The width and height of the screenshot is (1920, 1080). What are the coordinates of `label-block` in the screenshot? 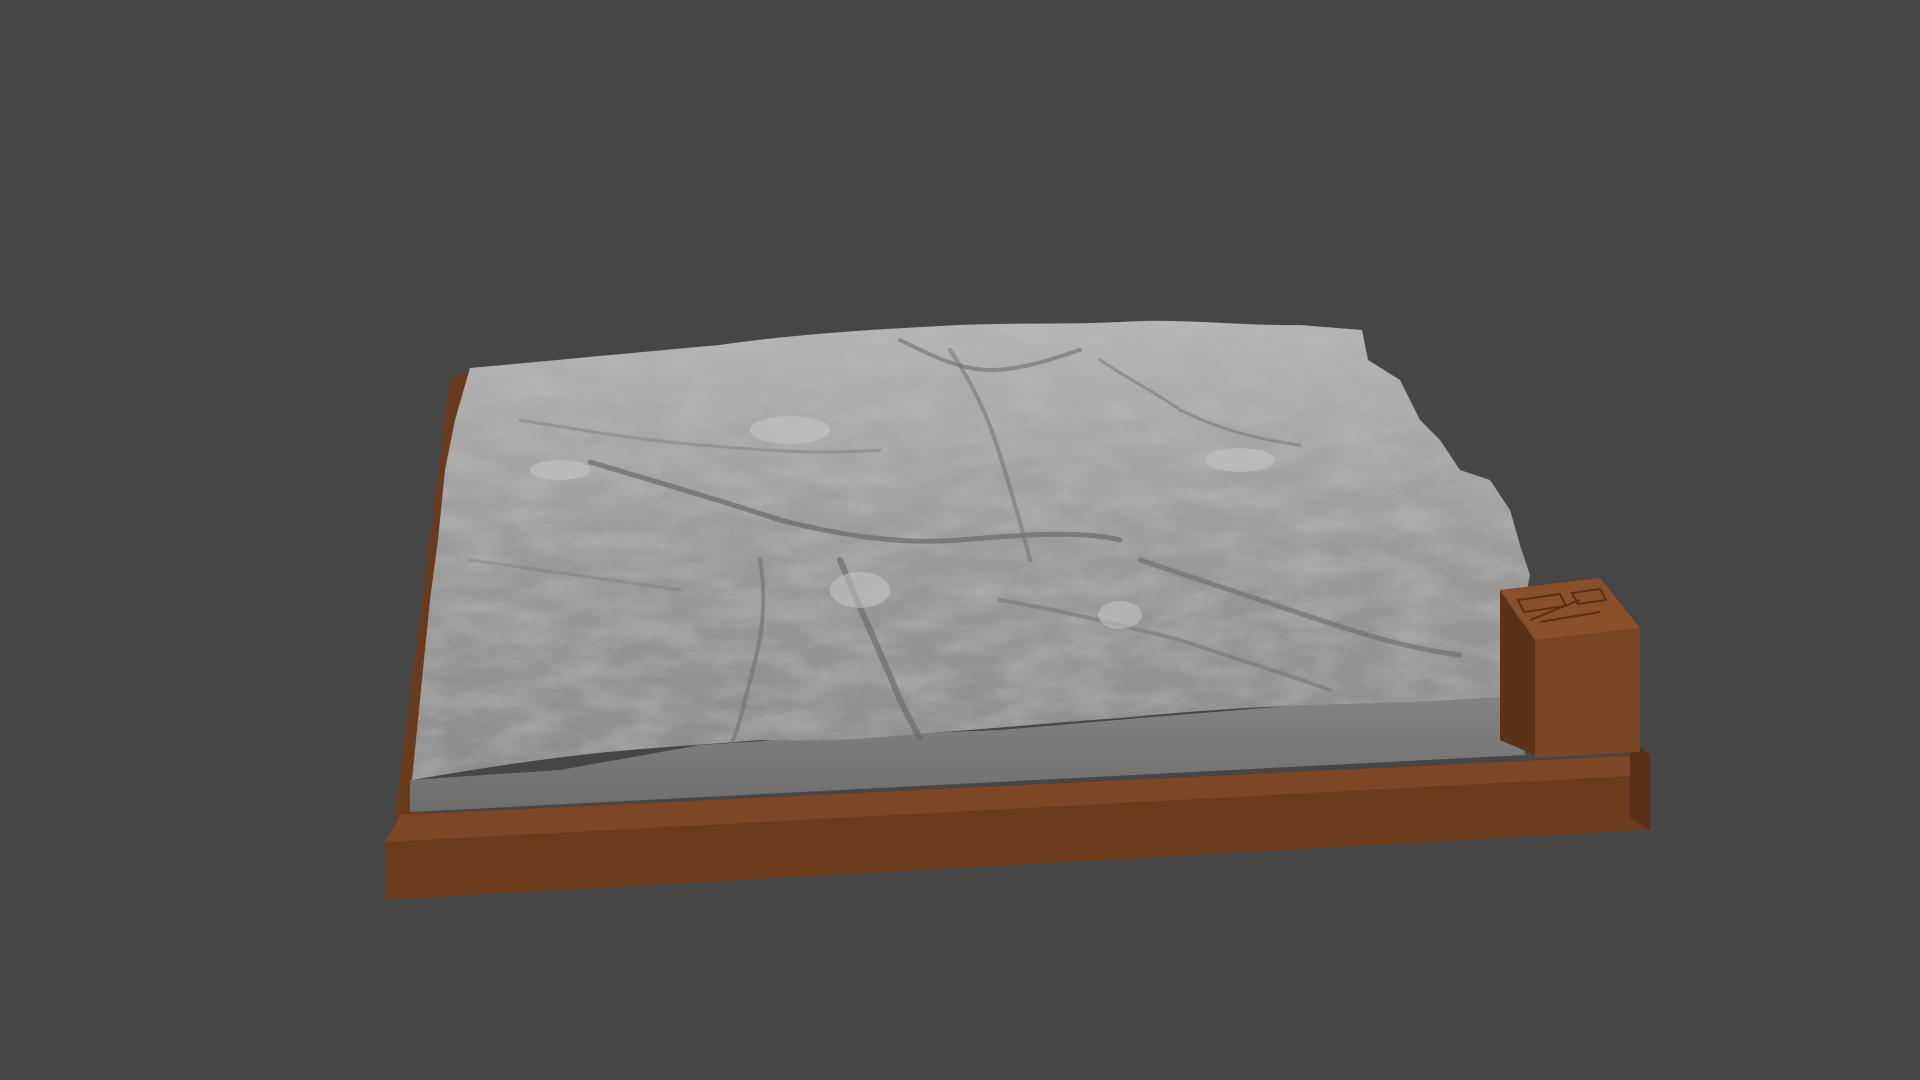 It's located at (1570, 668).